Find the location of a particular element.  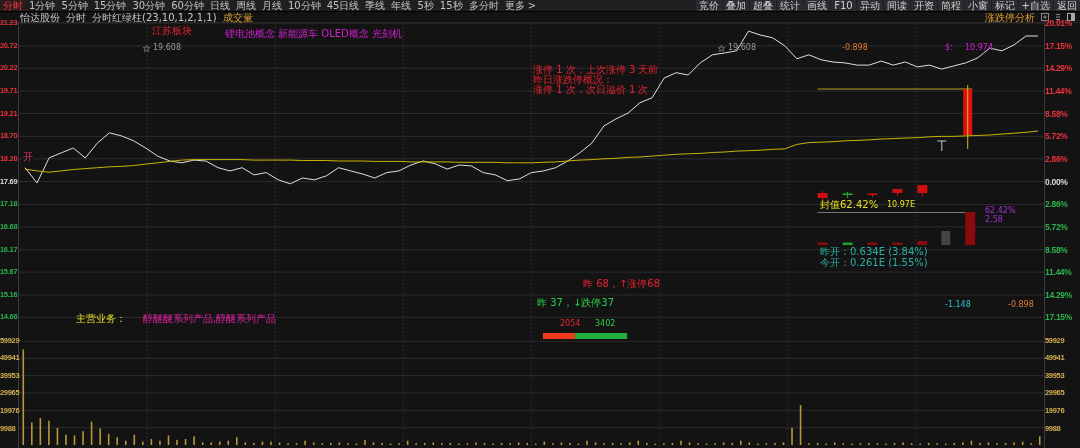

list-icon is located at coordinates (1058, 17).